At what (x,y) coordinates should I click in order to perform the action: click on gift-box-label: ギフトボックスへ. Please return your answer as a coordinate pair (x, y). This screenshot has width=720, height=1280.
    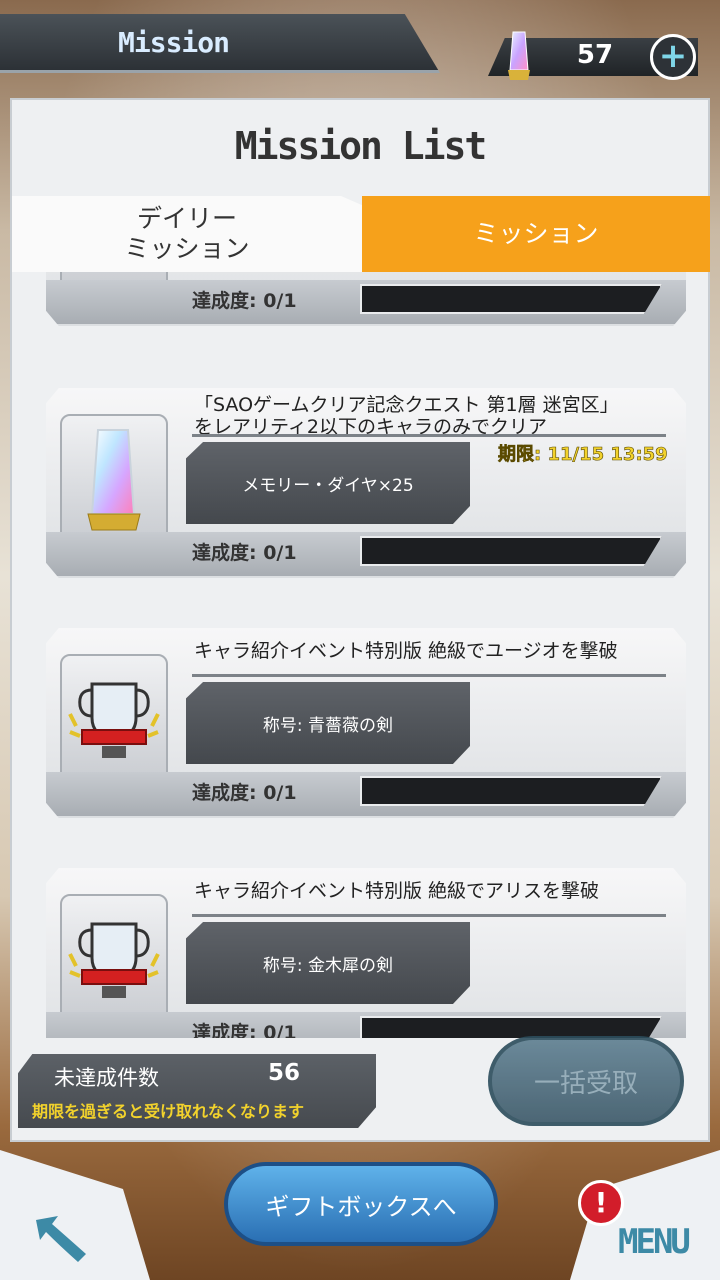
    Looking at the image, I should click on (361, 1206).